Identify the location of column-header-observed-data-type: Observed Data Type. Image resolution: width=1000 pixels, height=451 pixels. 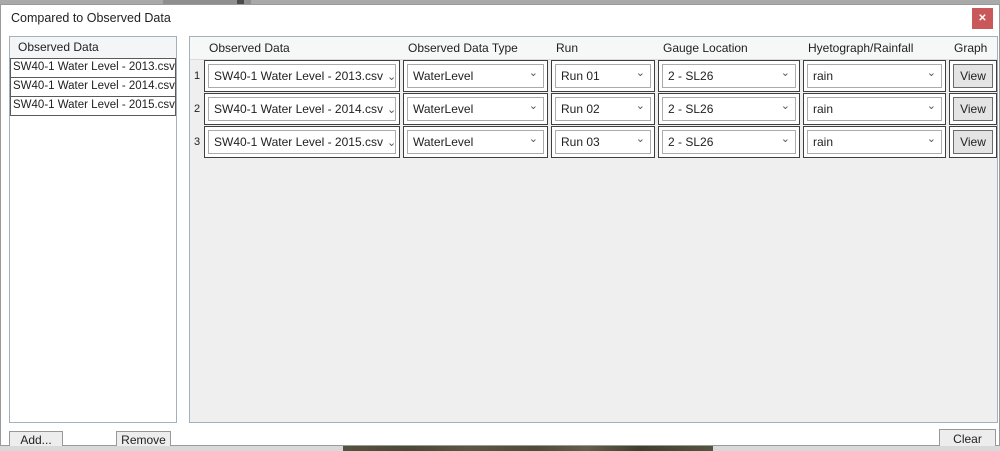
(463, 48).